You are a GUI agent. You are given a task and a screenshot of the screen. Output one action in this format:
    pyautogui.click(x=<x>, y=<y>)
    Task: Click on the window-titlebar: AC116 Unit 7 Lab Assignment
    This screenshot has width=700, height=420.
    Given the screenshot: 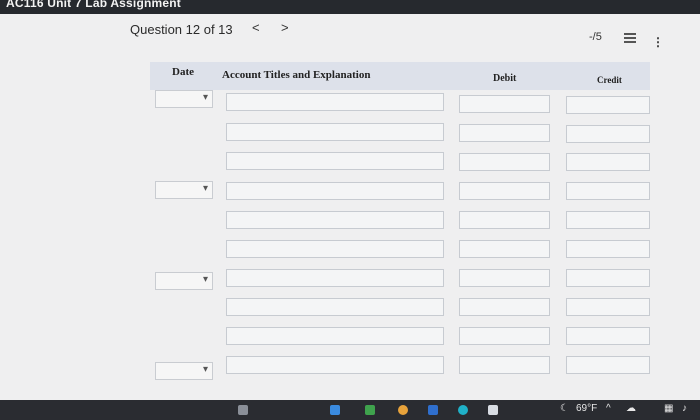 What is the action you would take?
    pyautogui.click(x=350, y=7)
    